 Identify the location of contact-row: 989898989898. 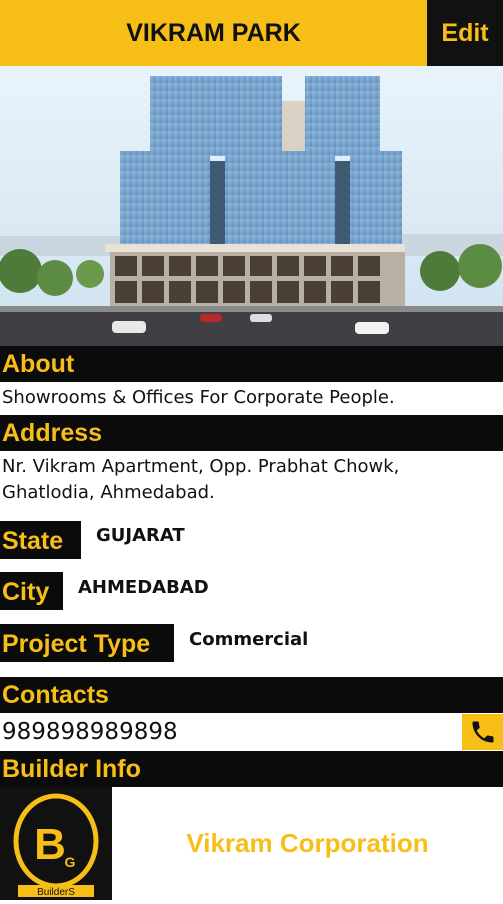
(251, 732).